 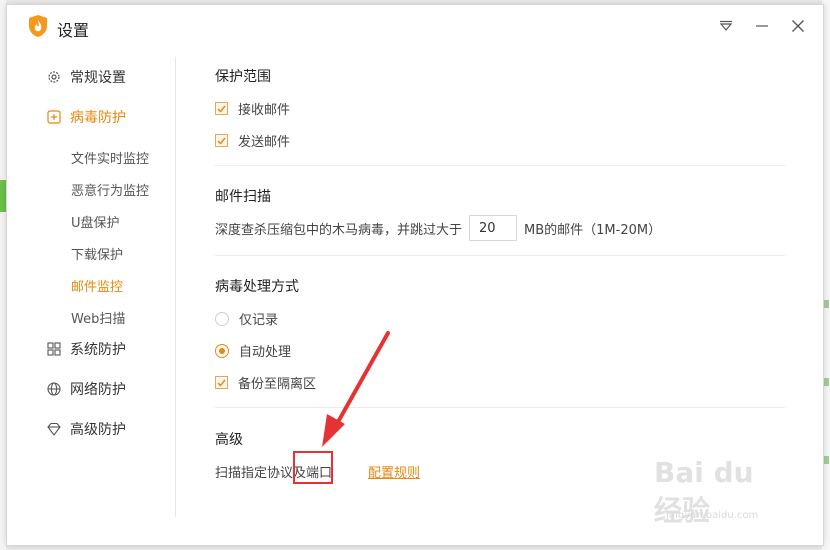 I want to click on auto-handle-option: 自动处理, so click(x=253, y=350).